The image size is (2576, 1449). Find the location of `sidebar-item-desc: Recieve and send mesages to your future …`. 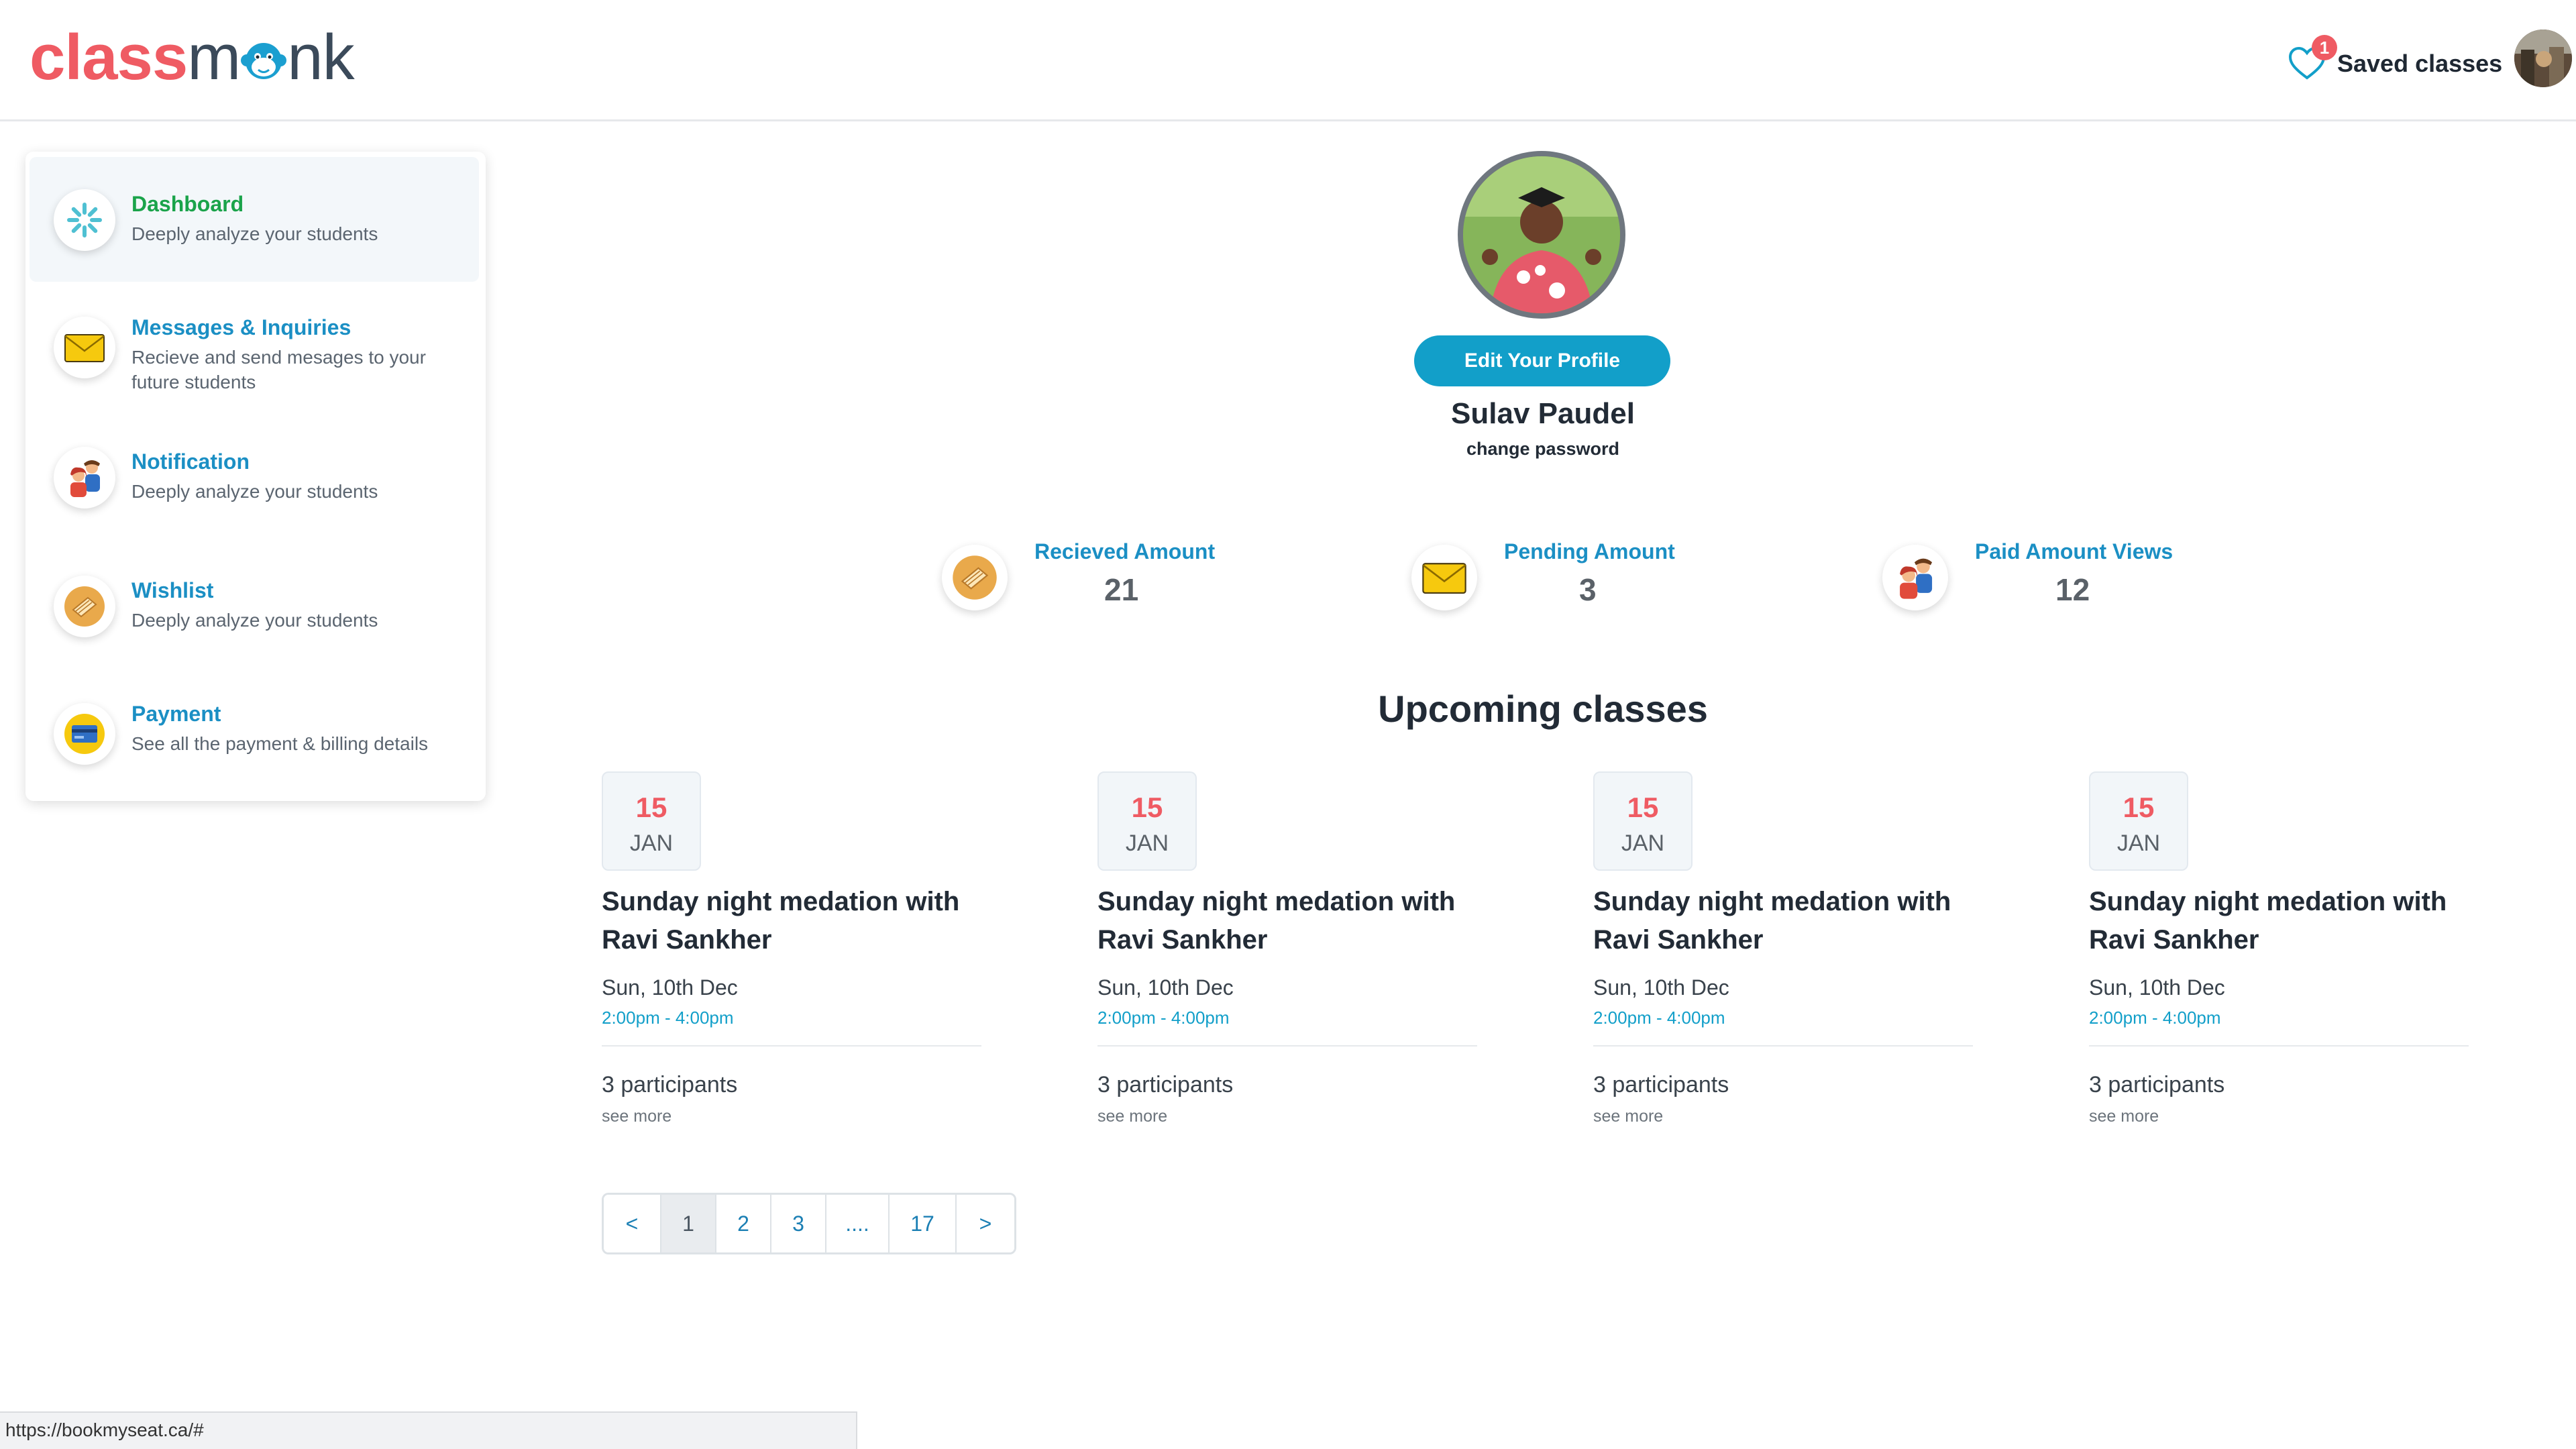

sidebar-item-desc: Recieve and send mesages to your future … is located at coordinates (278, 369).